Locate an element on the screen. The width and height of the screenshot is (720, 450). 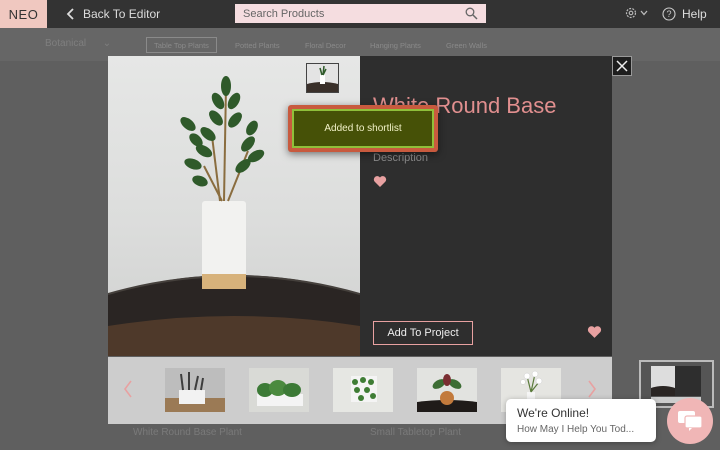
help-button: ? Help is located at coordinates (684, 14).